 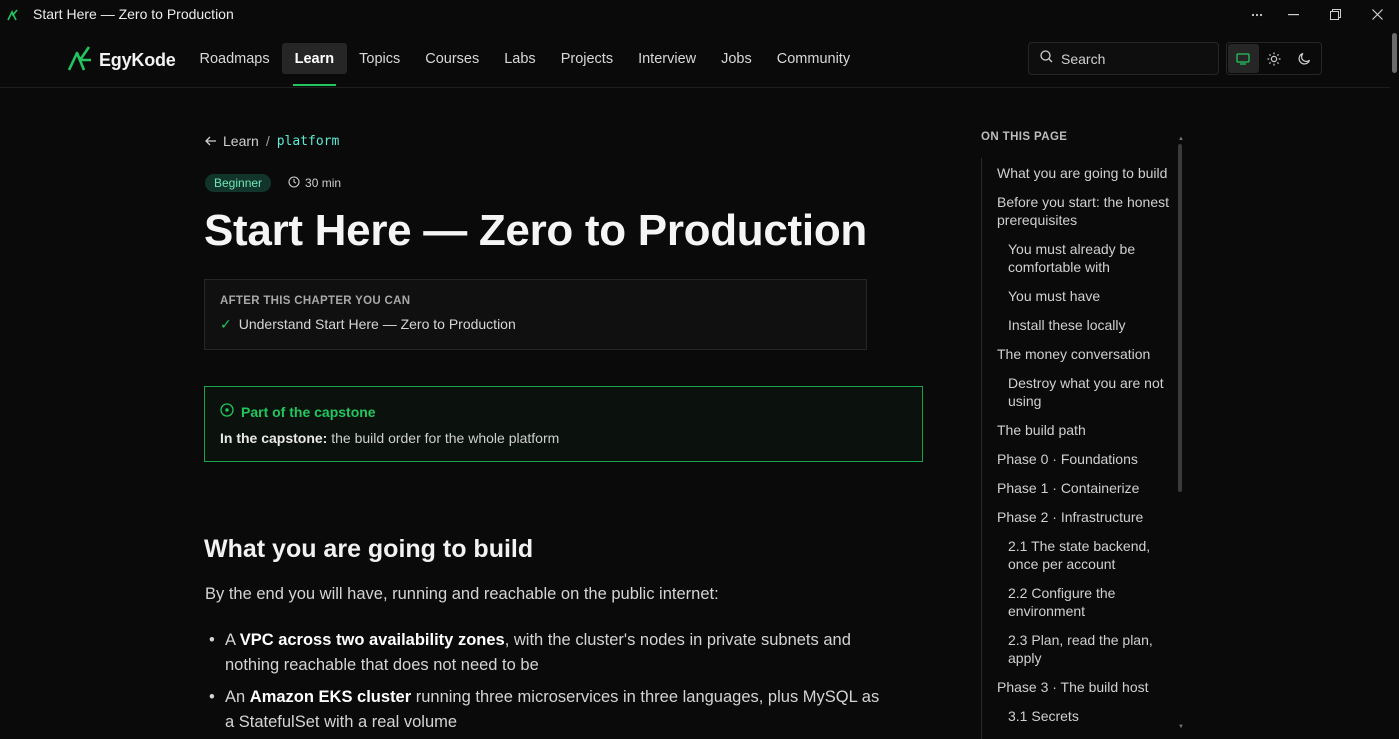 I want to click on toc-subitem: You must already be comfortable with, so click(x=1080, y=257).